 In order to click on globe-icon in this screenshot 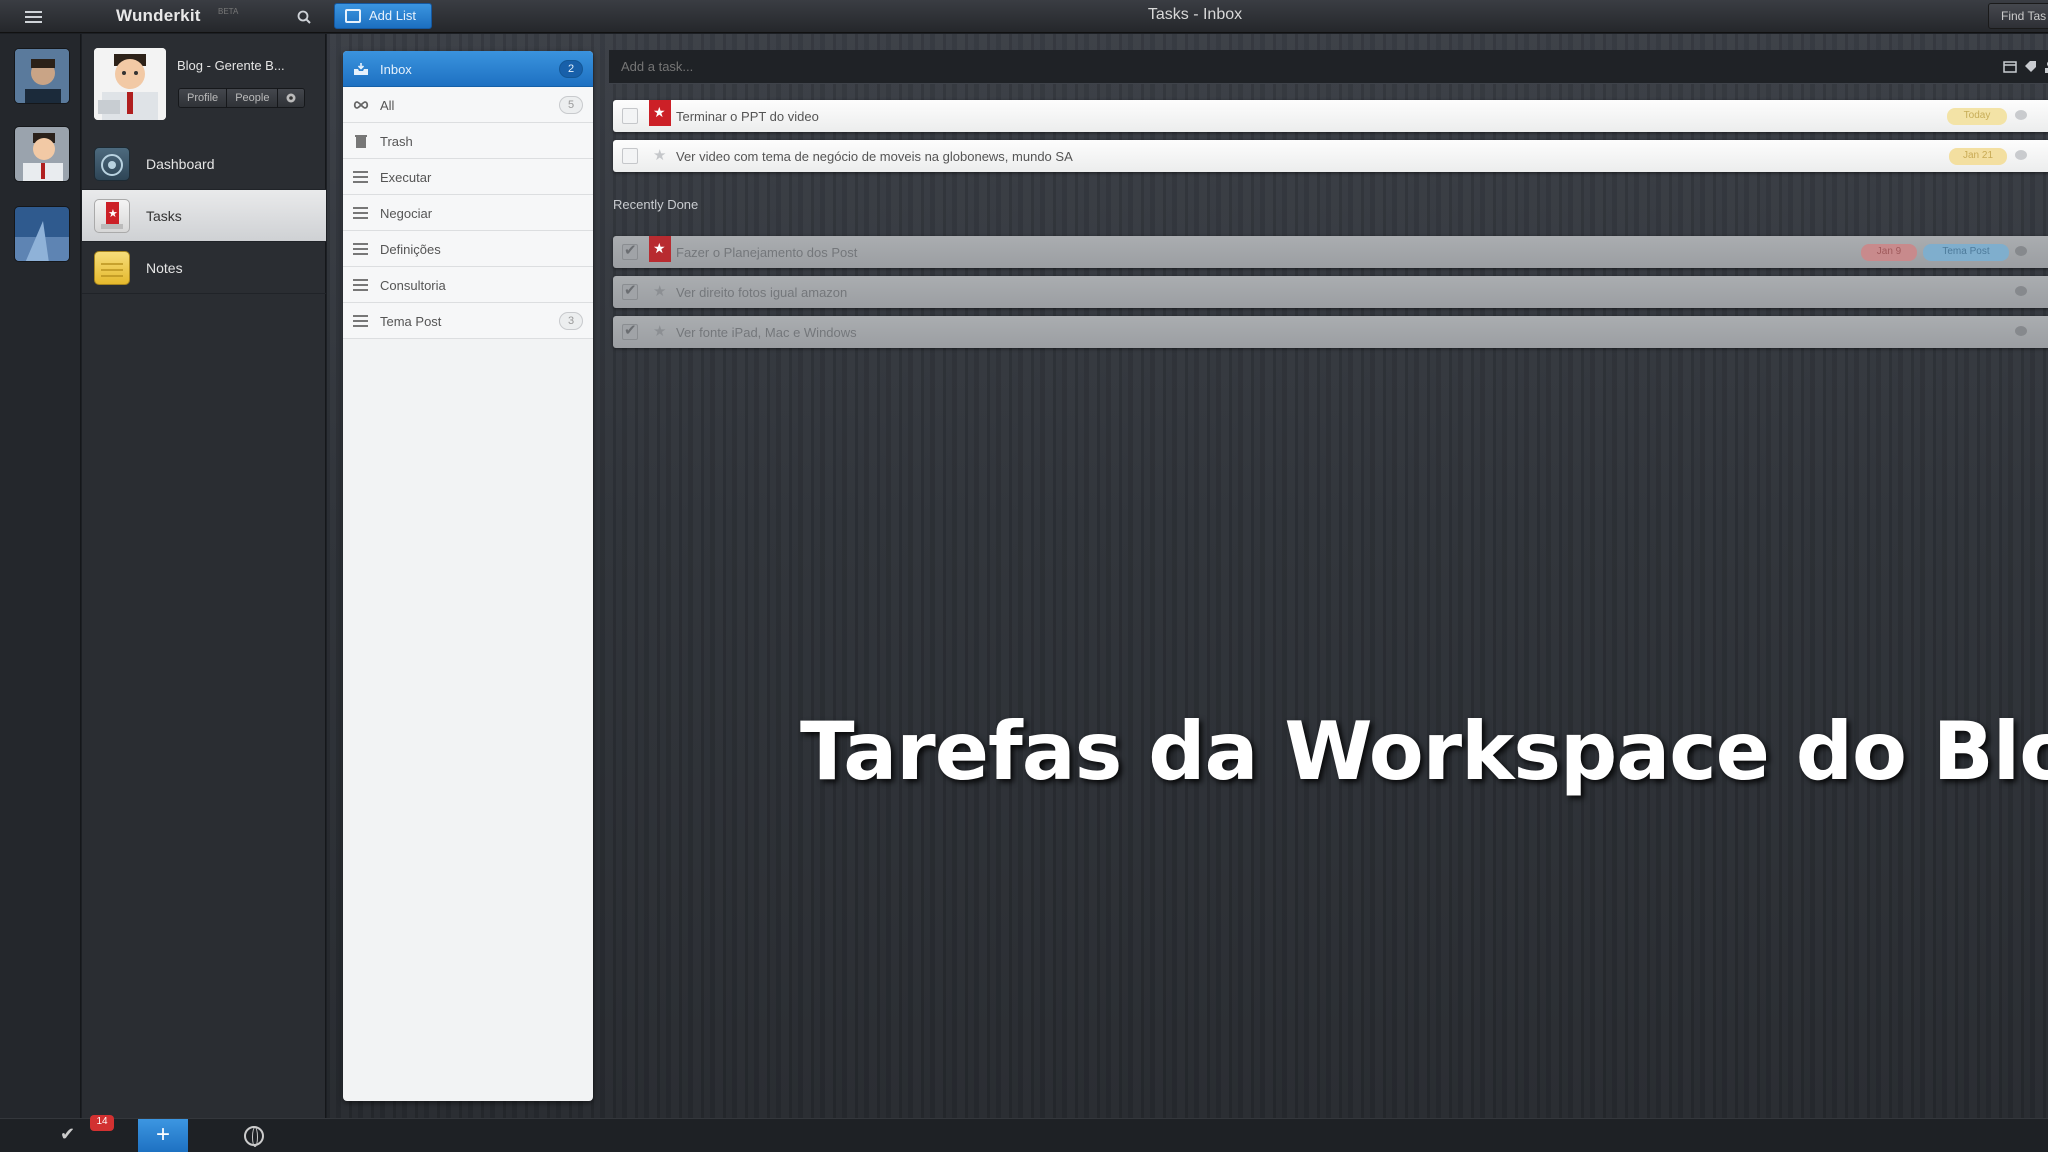, I will do `click(254, 1136)`.